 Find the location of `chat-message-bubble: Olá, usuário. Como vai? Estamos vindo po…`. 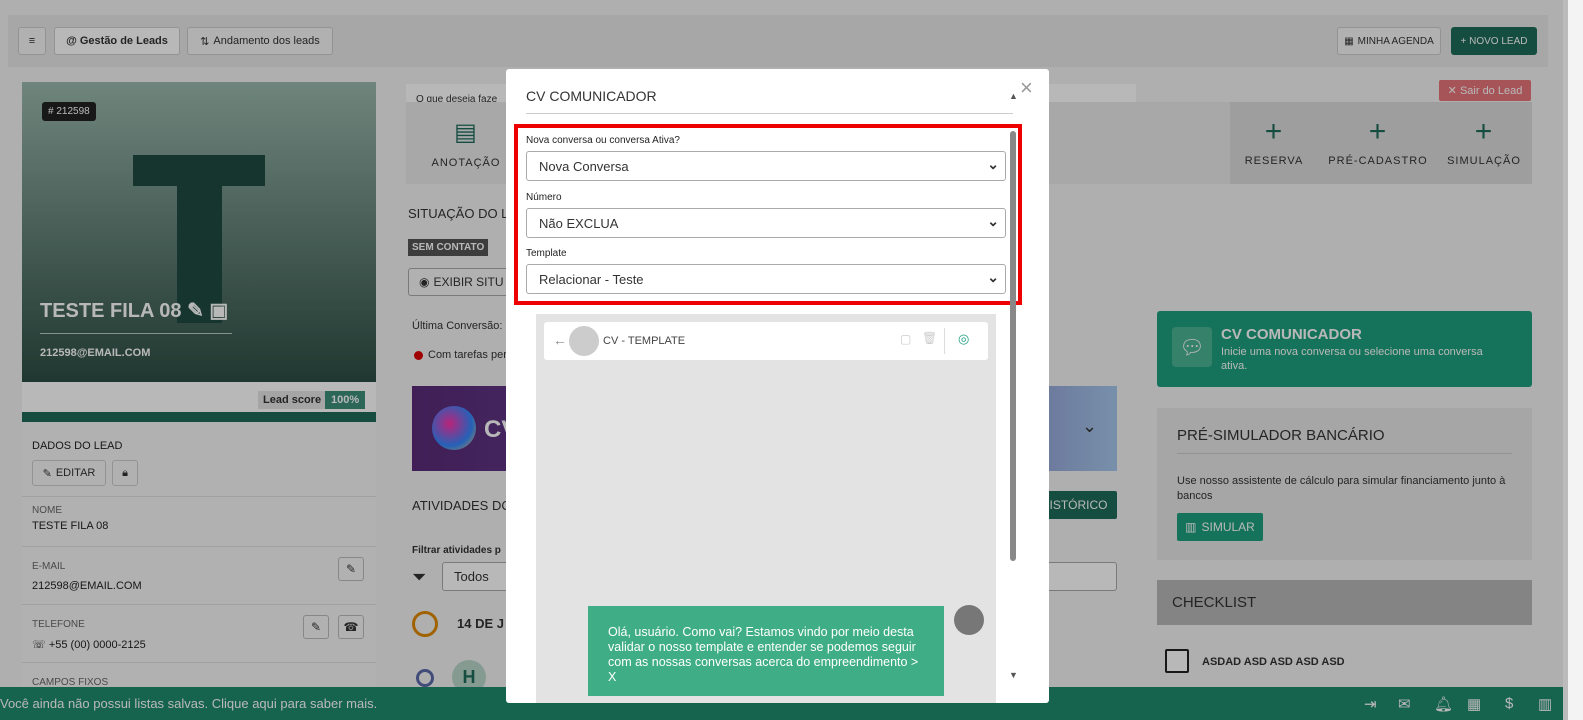

chat-message-bubble: Olá, usuário. Como vai? Estamos vindo po… is located at coordinates (766, 651).